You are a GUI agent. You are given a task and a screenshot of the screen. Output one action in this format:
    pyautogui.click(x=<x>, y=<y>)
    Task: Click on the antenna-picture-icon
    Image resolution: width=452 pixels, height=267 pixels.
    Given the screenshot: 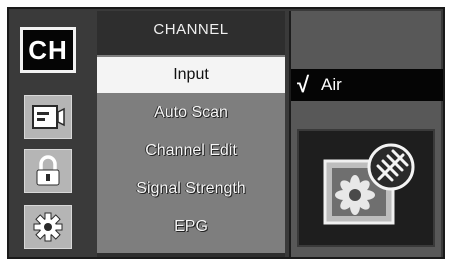 What is the action you would take?
    pyautogui.click(x=369, y=184)
    